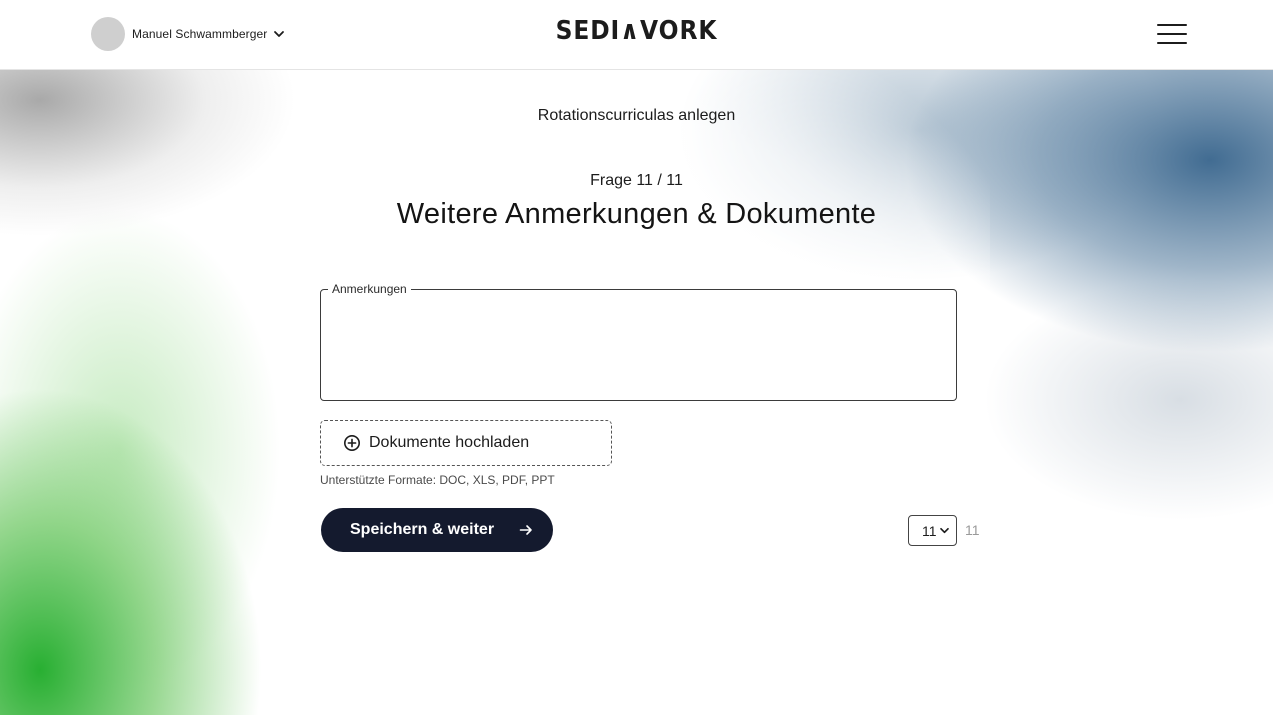  Describe the element at coordinates (352, 443) in the screenshot. I see `plus-circle-icon` at that location.